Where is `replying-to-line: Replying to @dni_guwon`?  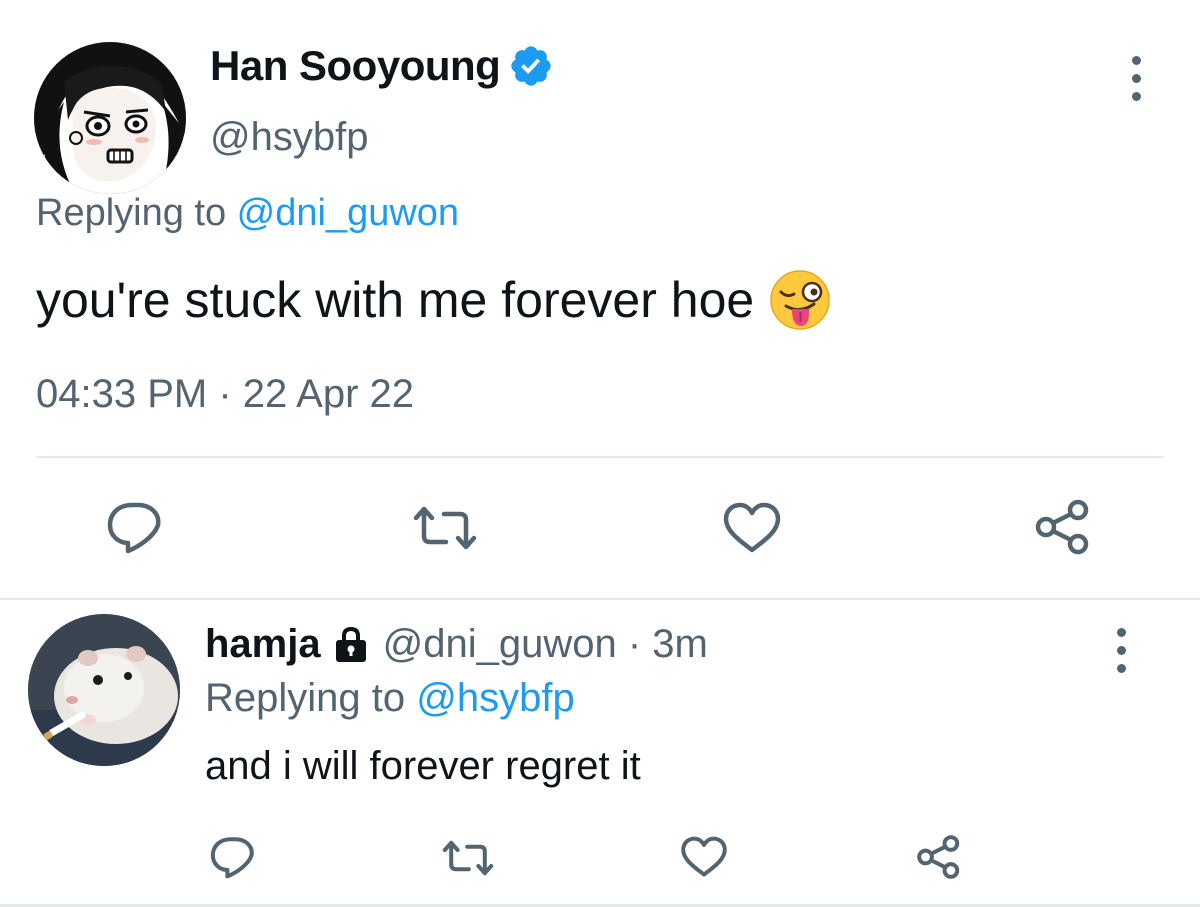
replying-to-line: Replying to @dni_guwon is located at coordinates (247, 213).